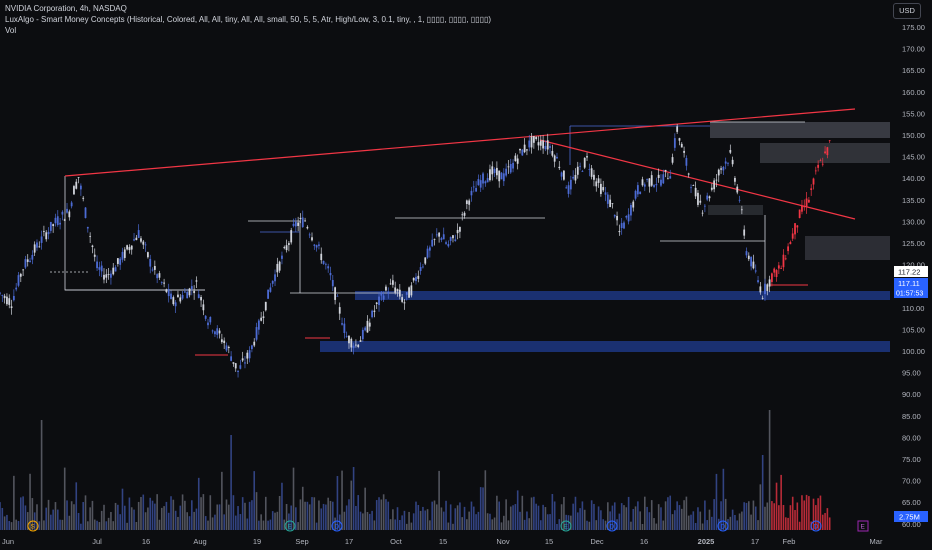 This screenshot has height=550, width=932. I want to click on y-tick-label: 155.00, so click(913, 113).